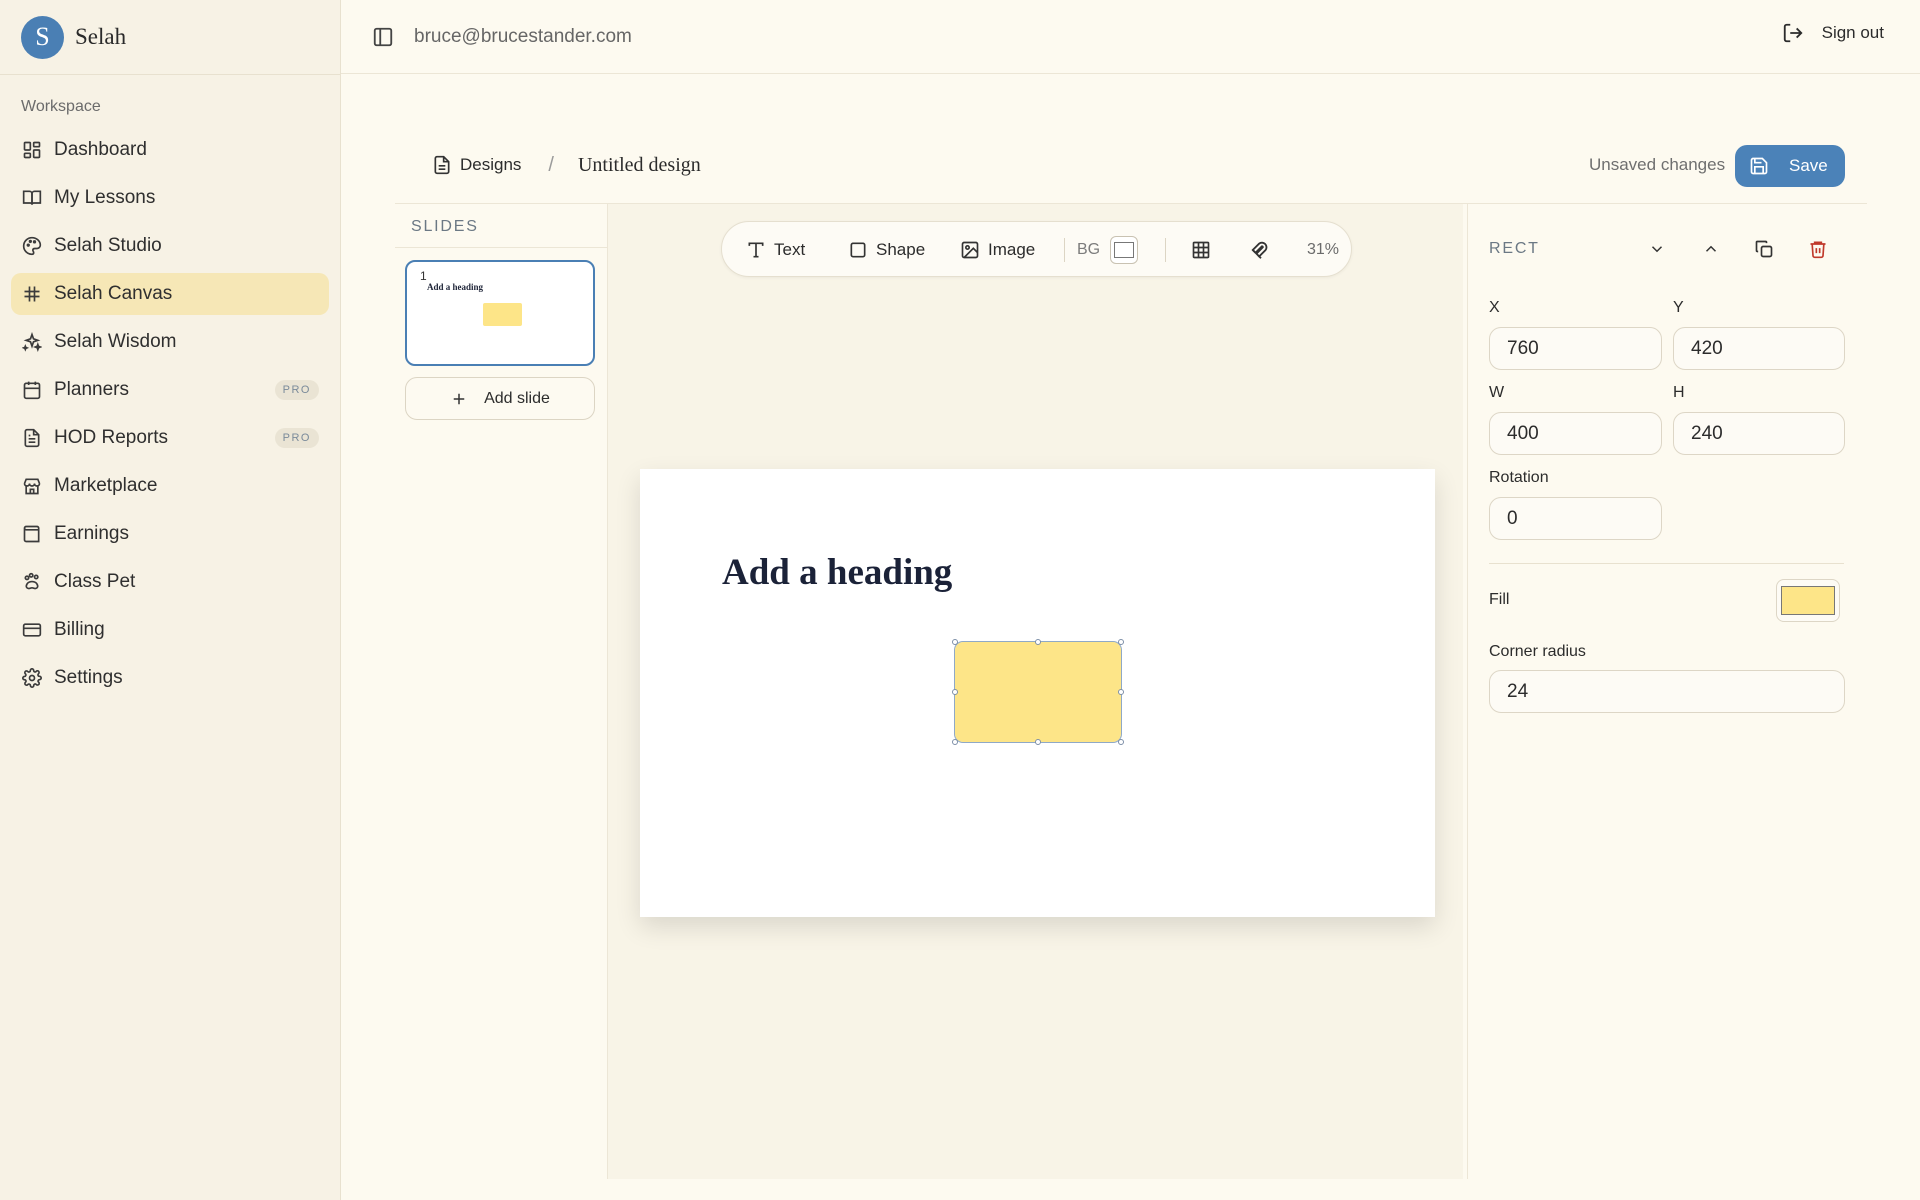  I want to click on thumbnail-rect, so click(502, 314).